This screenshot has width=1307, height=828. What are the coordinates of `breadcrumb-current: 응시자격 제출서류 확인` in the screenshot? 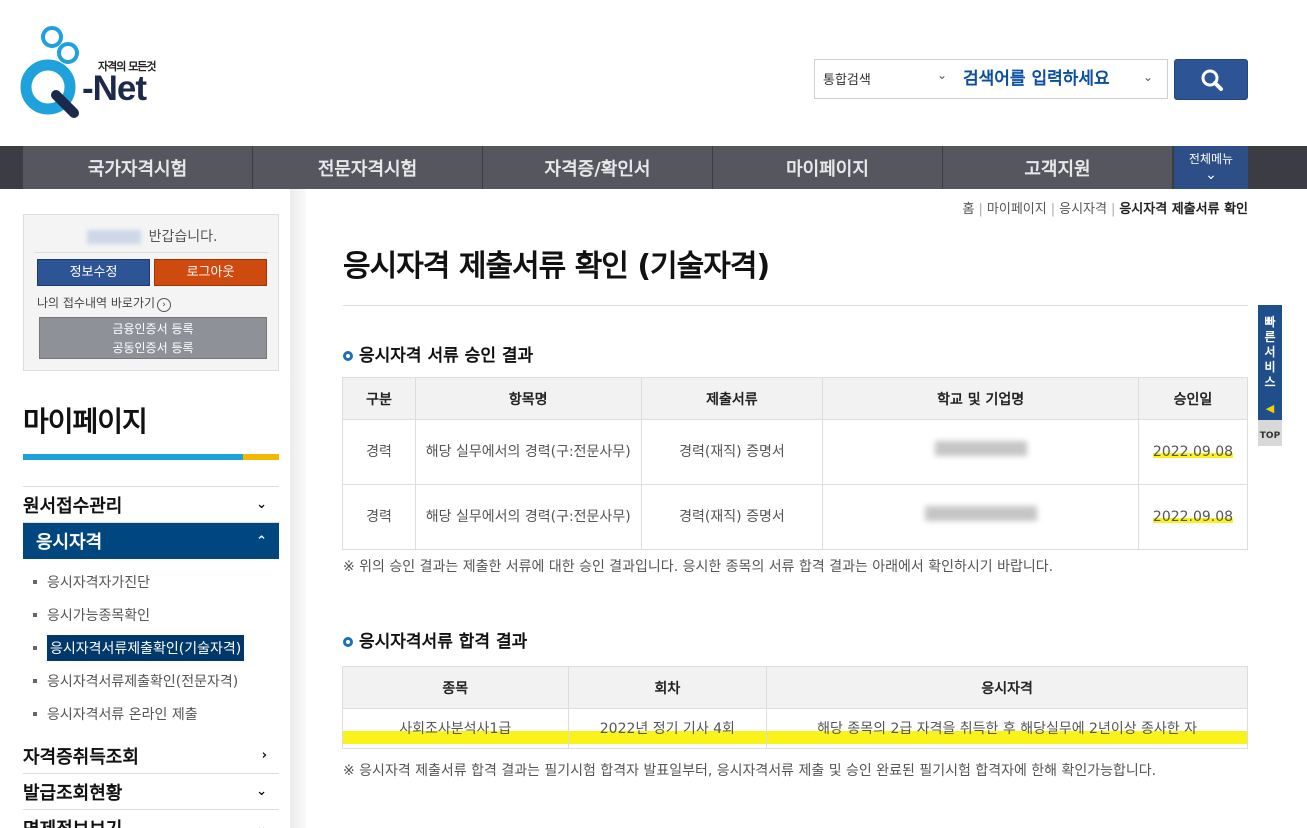 It's located at (1183, 209).